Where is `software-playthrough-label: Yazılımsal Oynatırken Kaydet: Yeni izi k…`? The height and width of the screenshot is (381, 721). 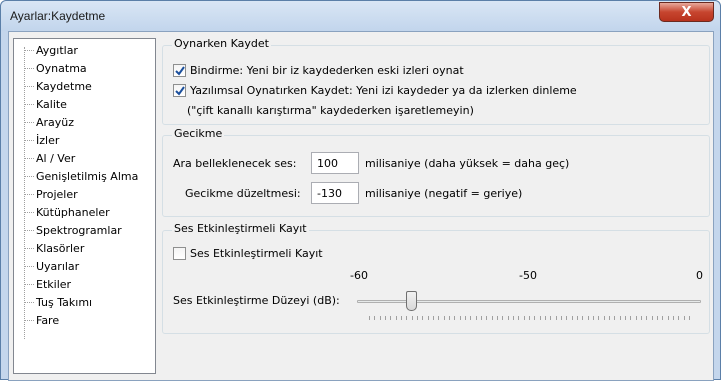
software-playthrough-label: Yazılımsal Oynatırken Kaydet: Yeni izi k… is located at coordinates (383, 90).